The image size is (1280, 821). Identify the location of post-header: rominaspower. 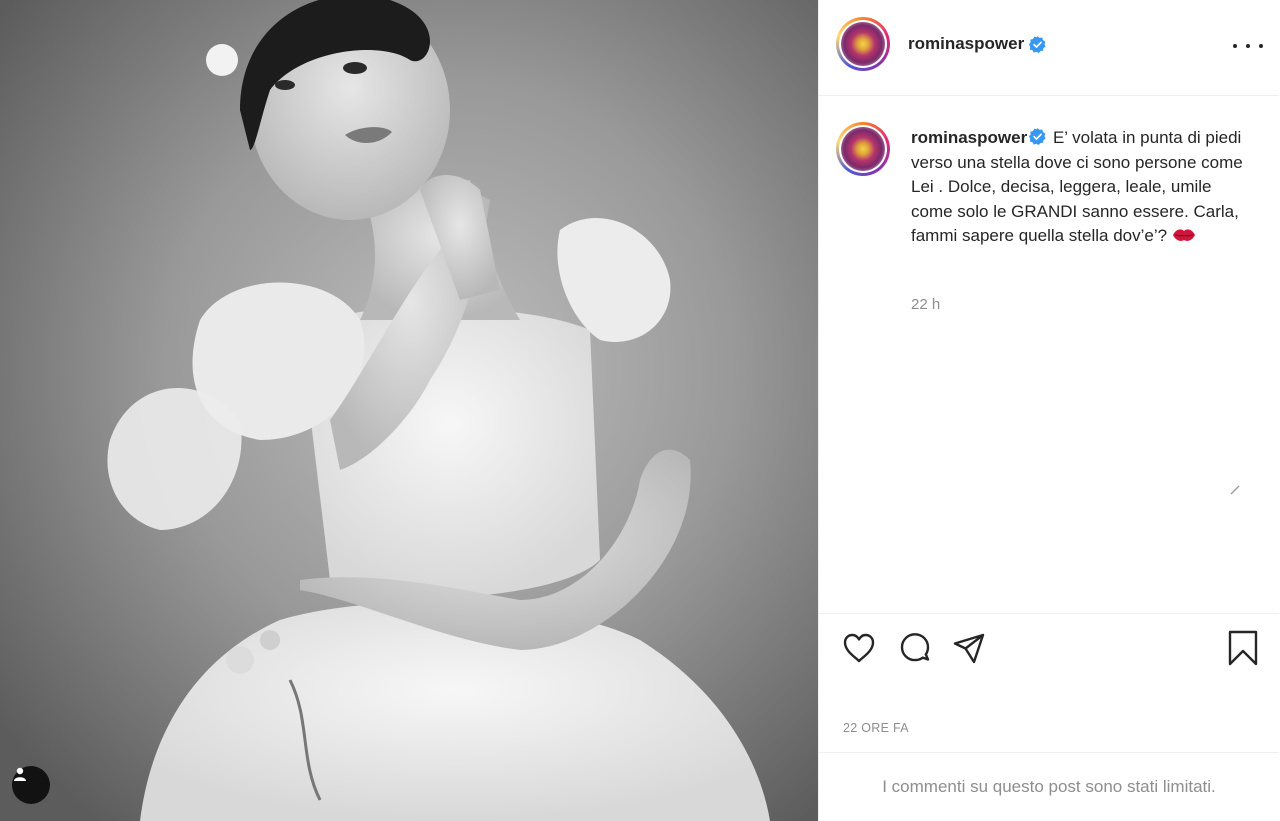
(1049, 48).